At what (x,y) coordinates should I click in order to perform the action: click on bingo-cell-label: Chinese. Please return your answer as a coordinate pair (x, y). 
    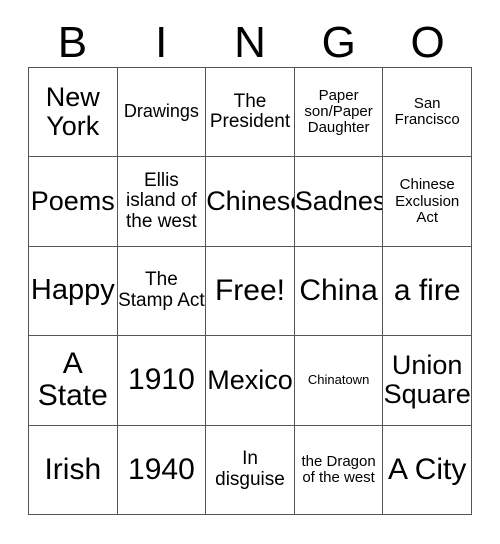
    Looking at the image, I should click on (250, 201).